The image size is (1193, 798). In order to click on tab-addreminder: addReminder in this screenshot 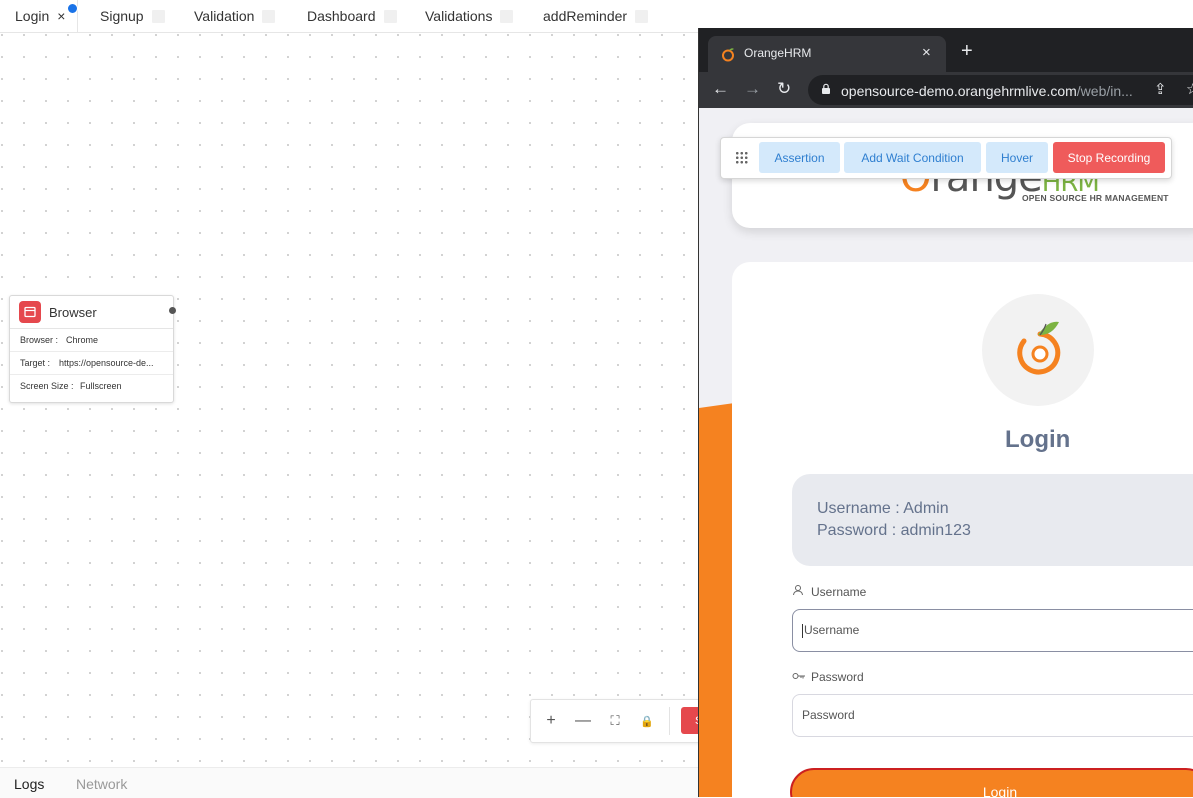, I will do `click(596, 16)`.